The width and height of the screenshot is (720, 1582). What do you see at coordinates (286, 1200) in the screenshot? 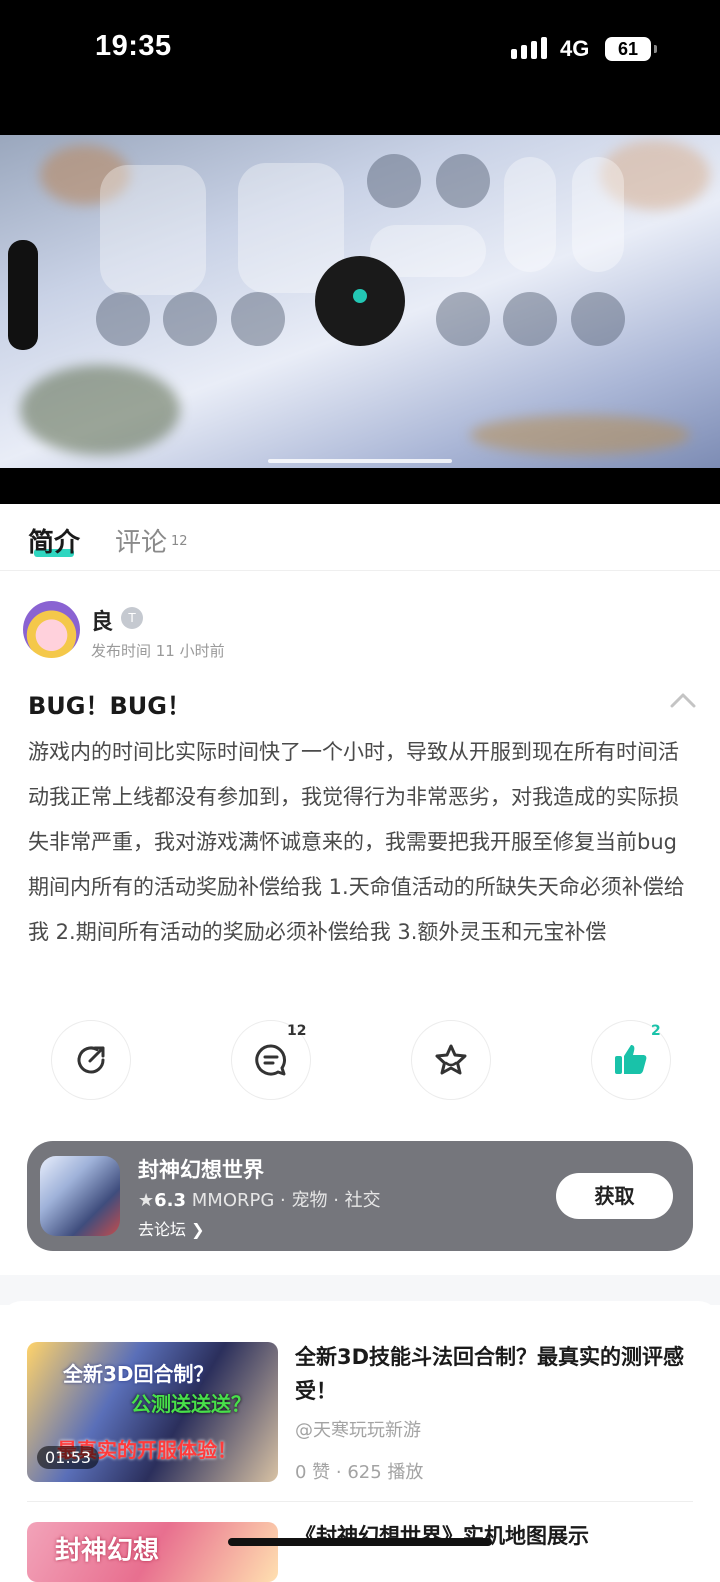
I see `game-tags: MMORPG · 宠物 · 社交` at bounding box center [286, 1200].